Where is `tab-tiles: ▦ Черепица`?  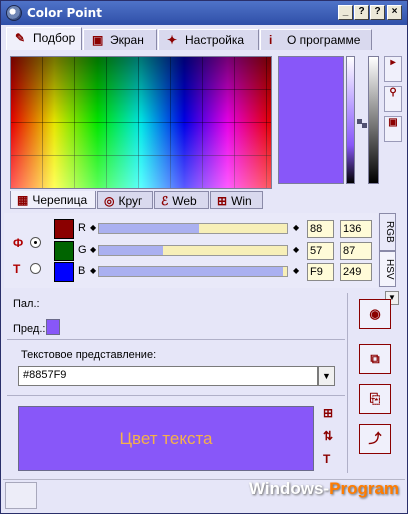
tab-tiles: ▦ Черепица is located at coordinates (53, 200).